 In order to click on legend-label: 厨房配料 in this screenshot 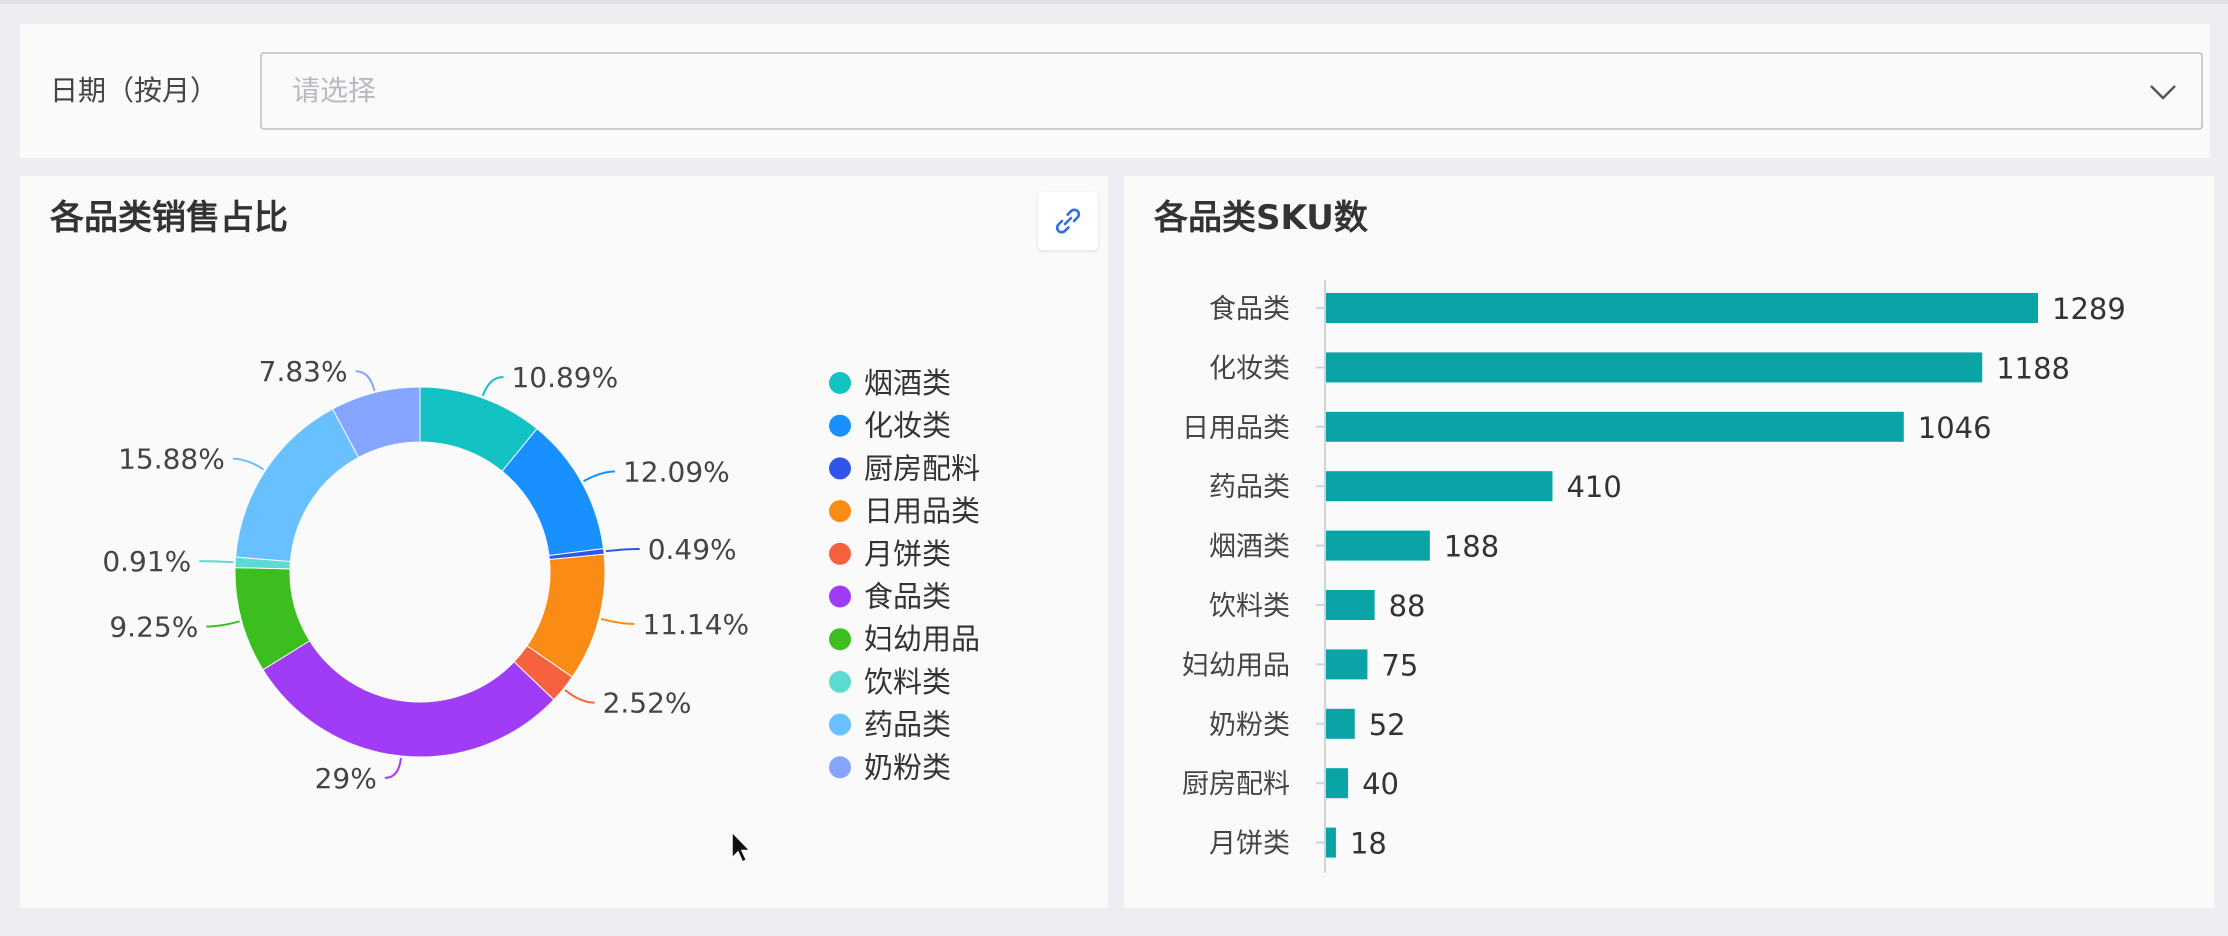, I will do `click(922, 468)`.